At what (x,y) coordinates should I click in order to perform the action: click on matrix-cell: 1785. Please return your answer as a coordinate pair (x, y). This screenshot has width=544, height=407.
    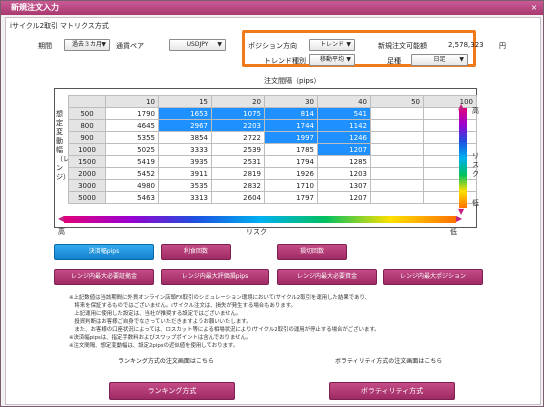
    Looking at the image, I should click on (291, 149).